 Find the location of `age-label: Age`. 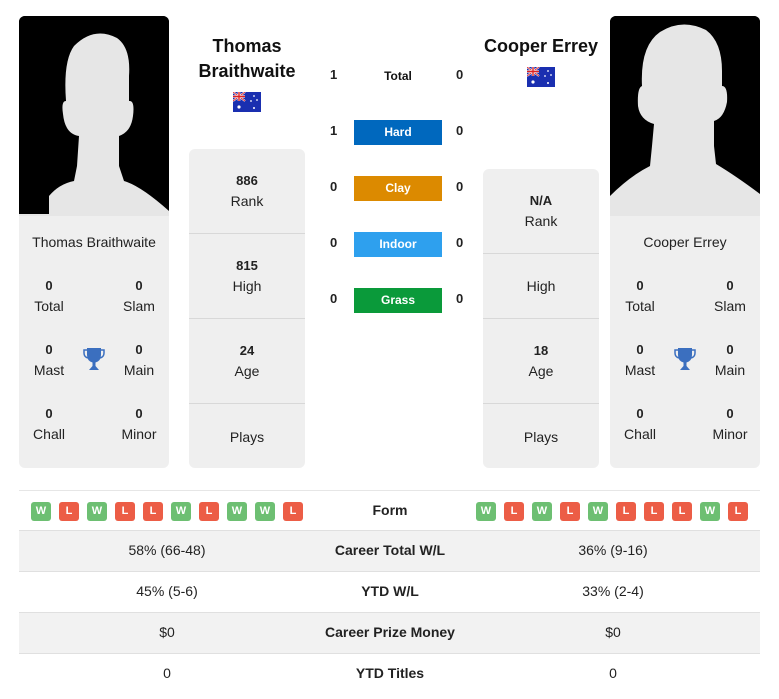

age-label: Age is located at coordinates (541, 371).